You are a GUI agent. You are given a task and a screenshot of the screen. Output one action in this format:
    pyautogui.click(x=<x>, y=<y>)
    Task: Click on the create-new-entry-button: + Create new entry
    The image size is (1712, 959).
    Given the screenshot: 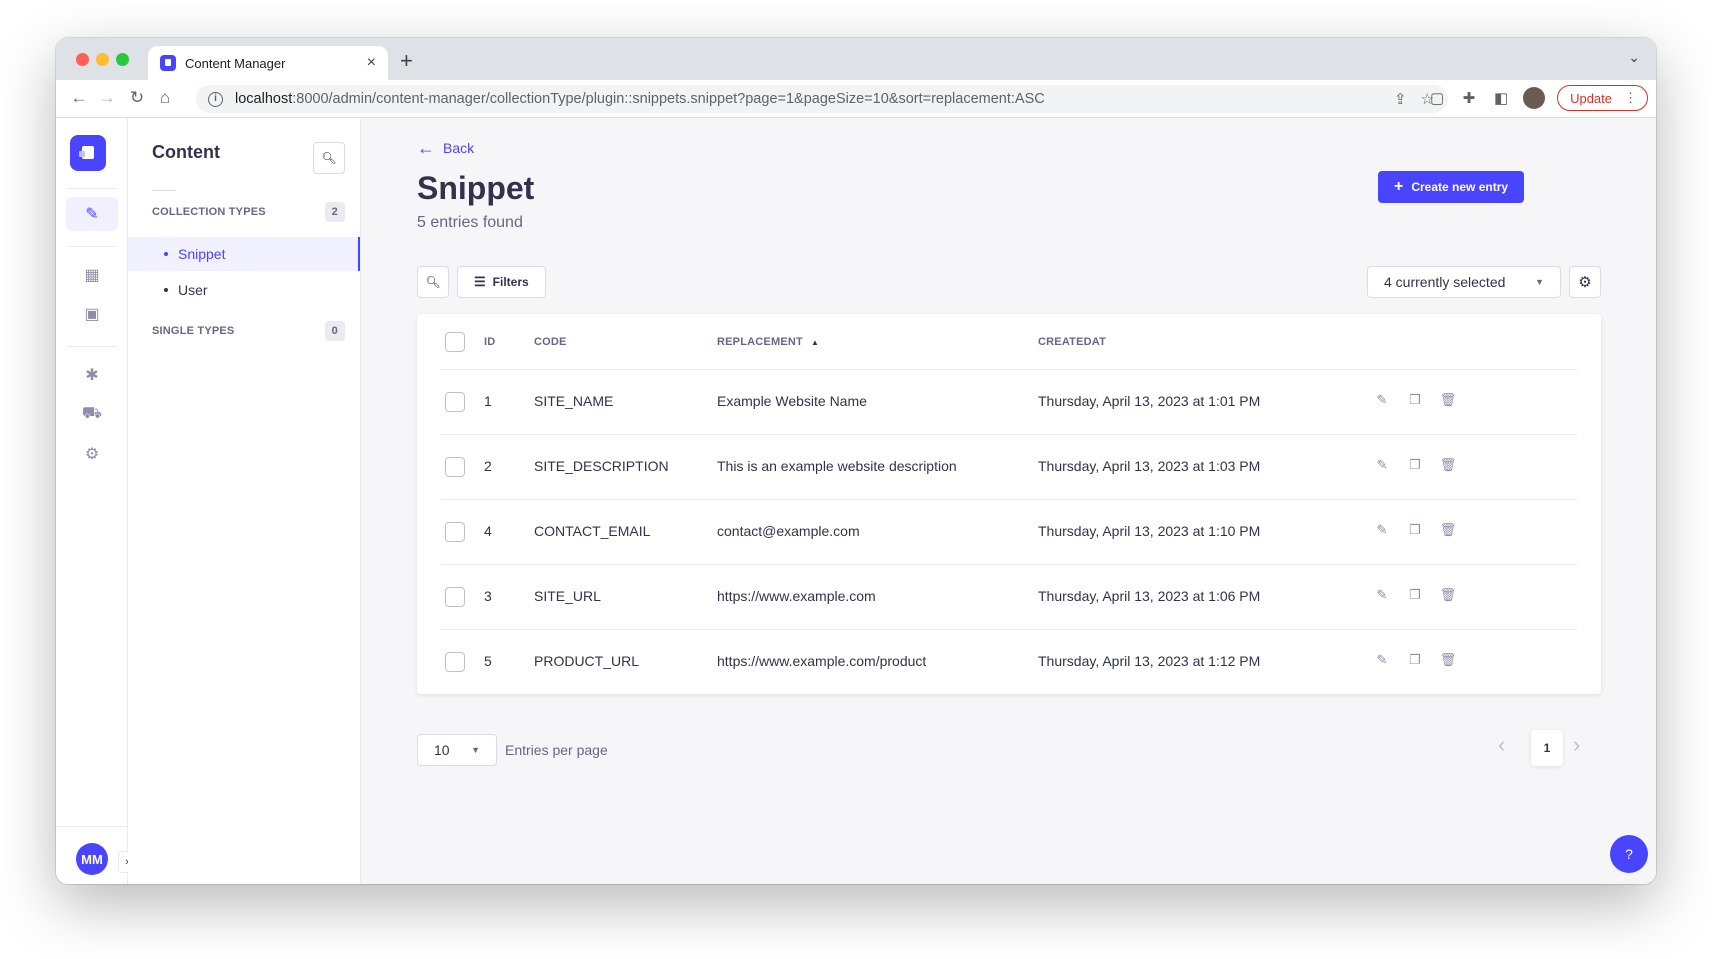 What is the action you would take?
    pyautogui.click(x=1451, y=187)
    